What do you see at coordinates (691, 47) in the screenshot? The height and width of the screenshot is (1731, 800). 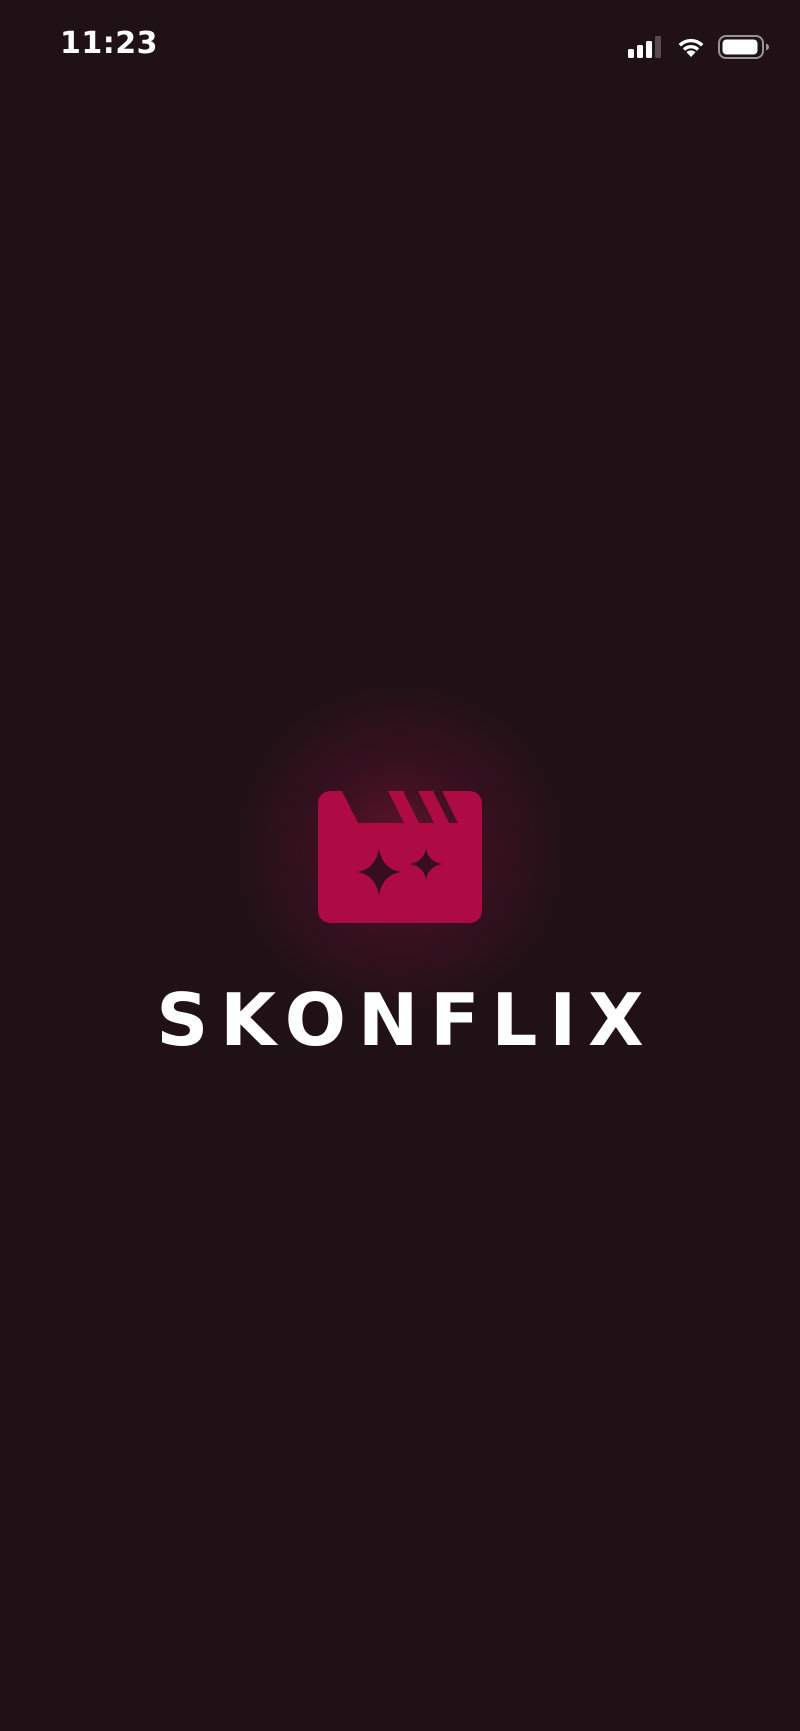 I see `wifi-icon` at bounding box center [691, 47].